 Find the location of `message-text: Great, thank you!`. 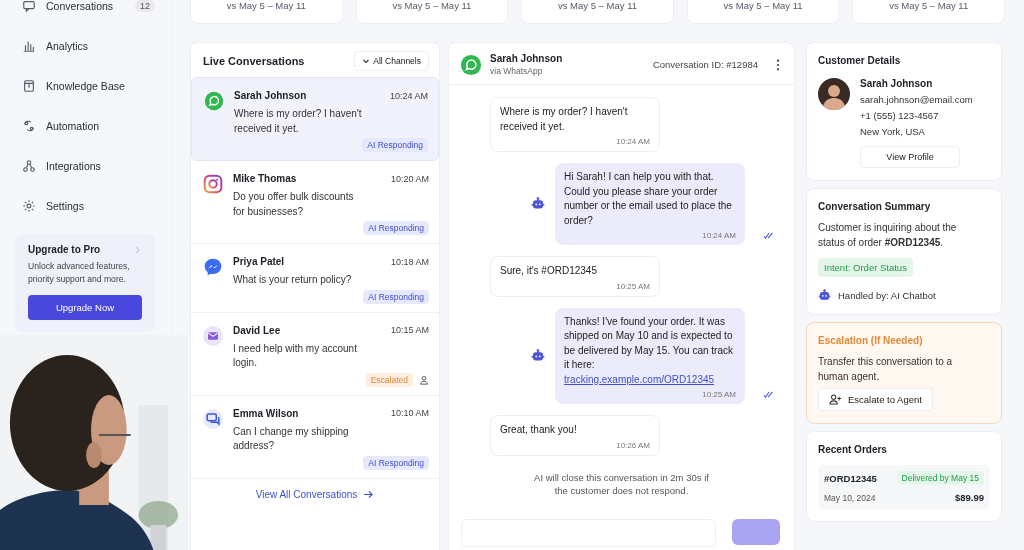

message-text: Great, thank you! is located at coordinates (539, 430).